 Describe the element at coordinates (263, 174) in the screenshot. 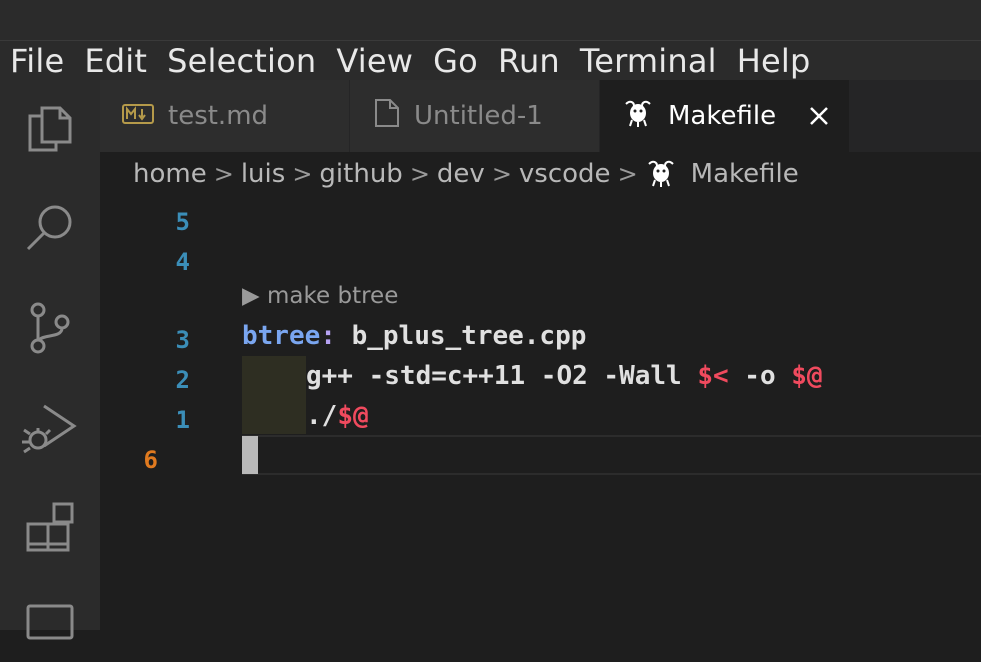

I see `breadcrumb-item: luis` at that location.